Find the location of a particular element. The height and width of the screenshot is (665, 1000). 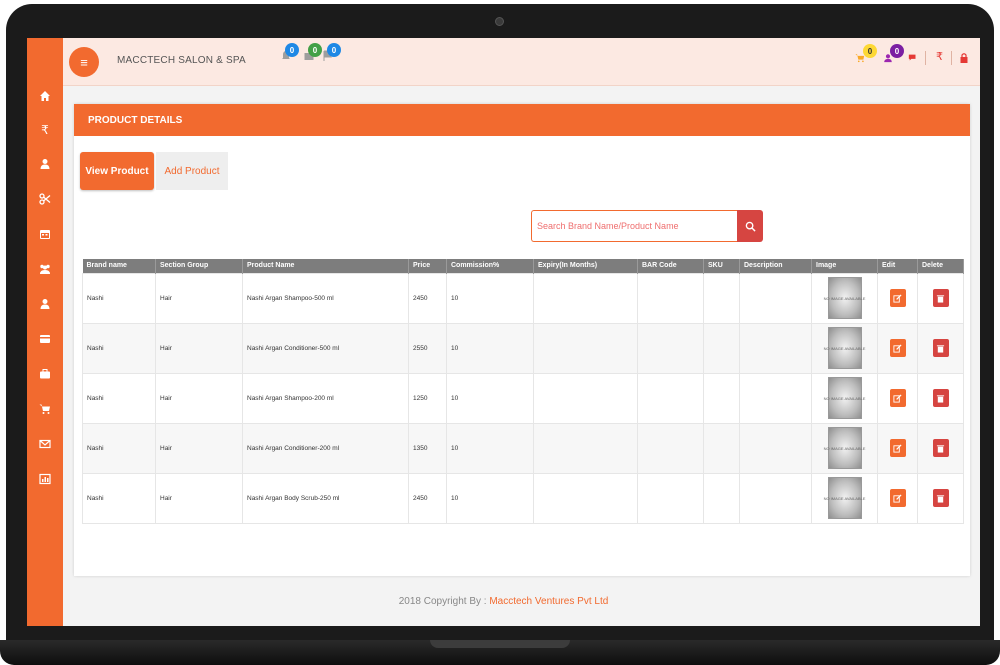

cart-badge: 0 is located at coordinates (870, 51).